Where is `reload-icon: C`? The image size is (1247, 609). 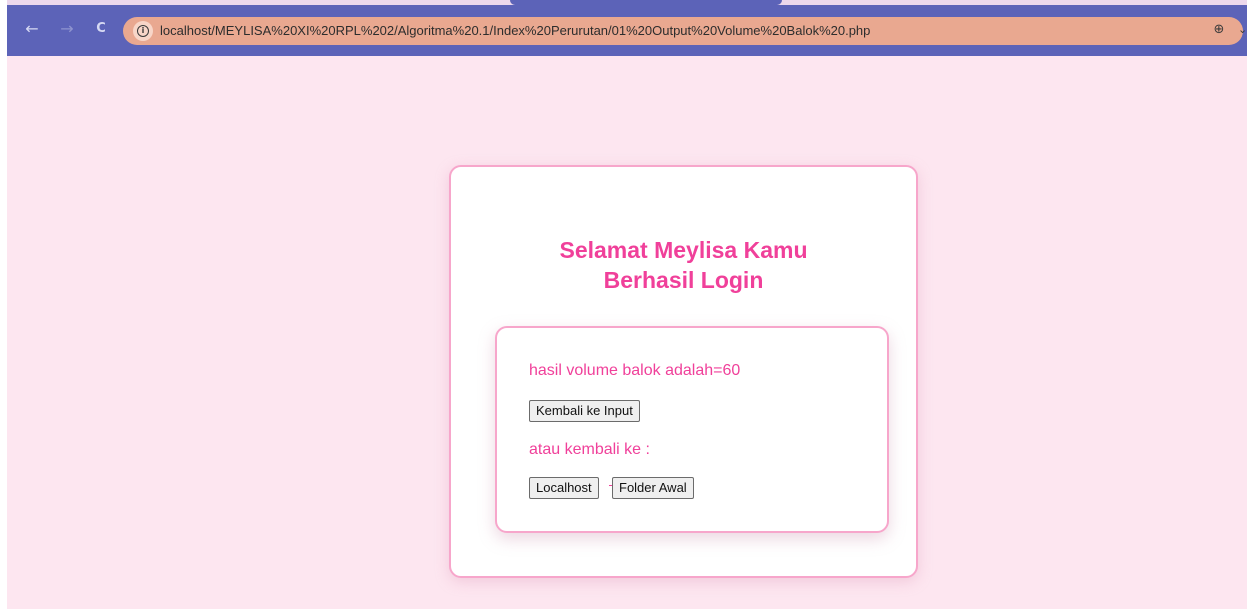 reload-icon: C is located at coordinates (101, 29).